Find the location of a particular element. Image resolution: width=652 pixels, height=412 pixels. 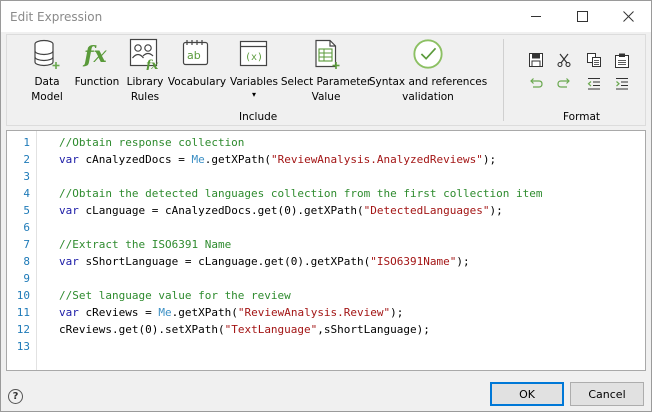

code-line: //Obtain response collection is located at coordinates (151, 142).